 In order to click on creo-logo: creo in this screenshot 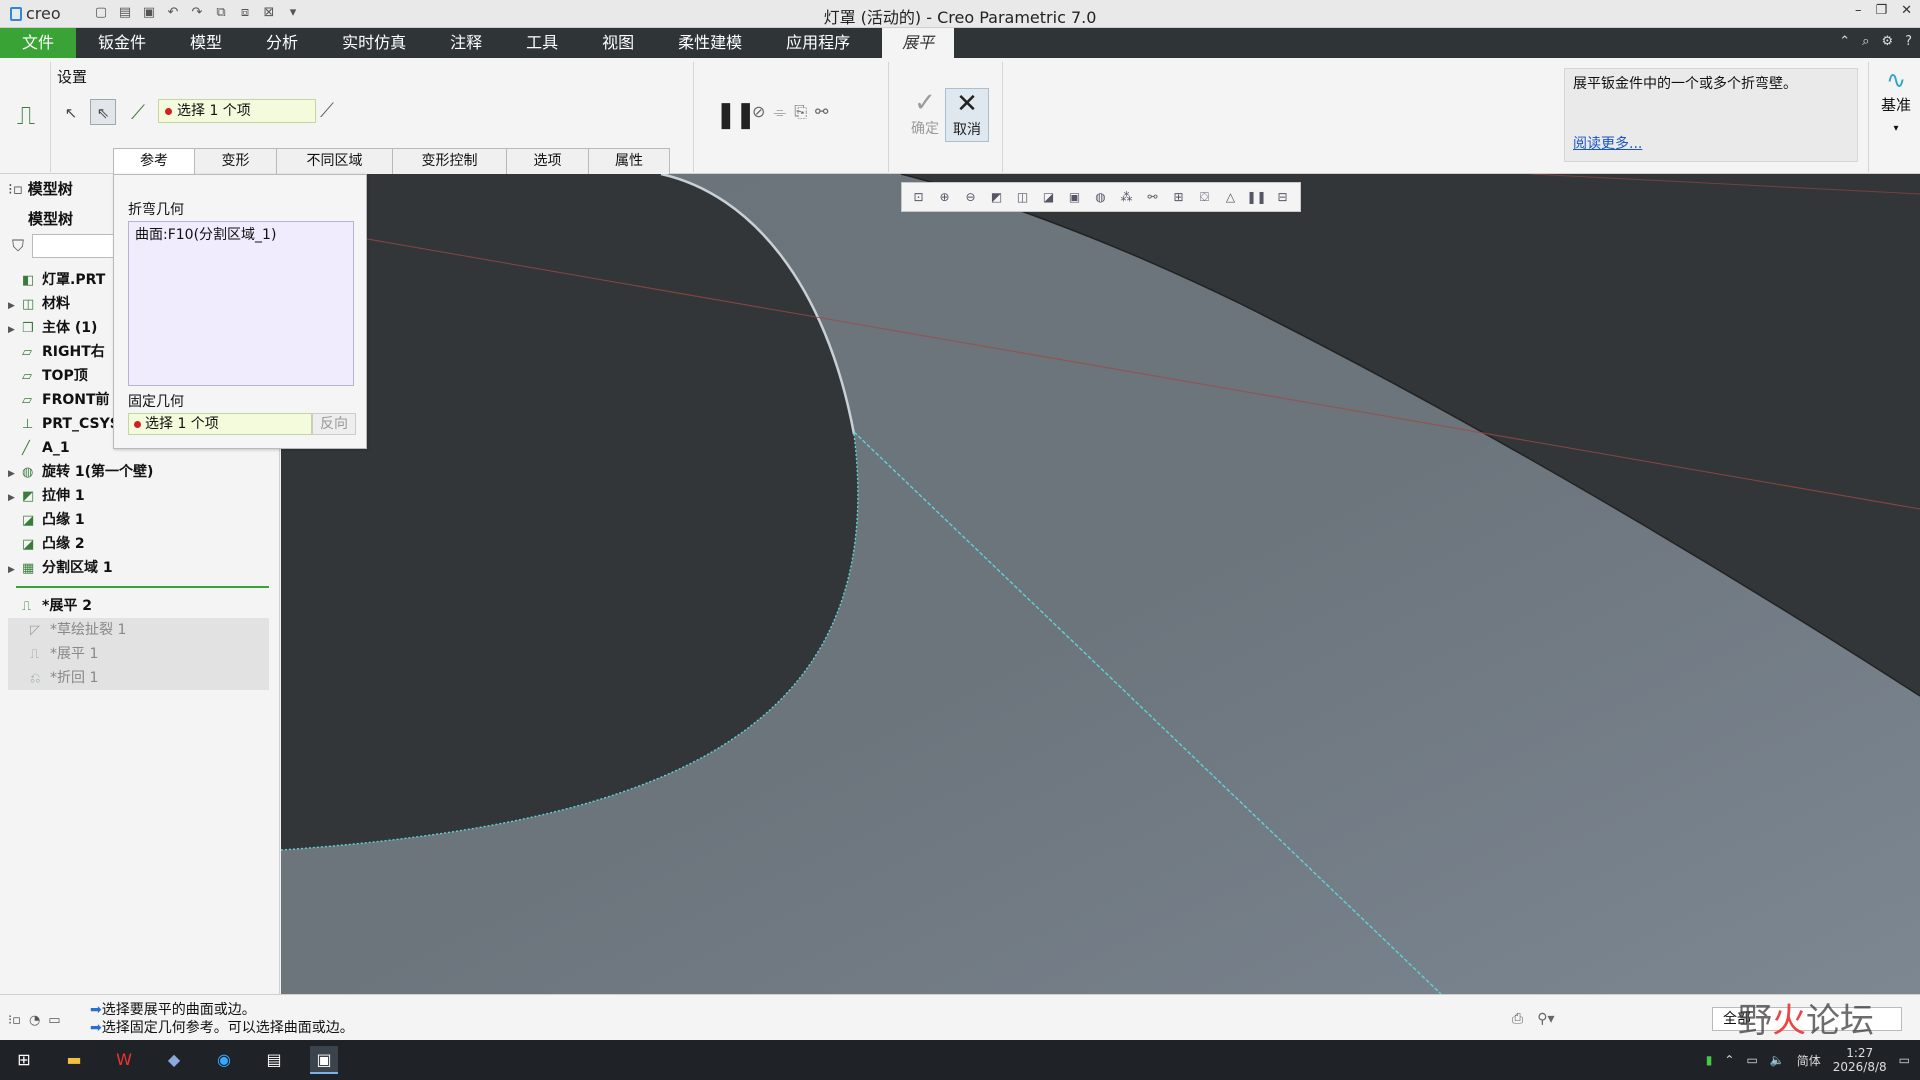, I will do `click(35, 13)`.